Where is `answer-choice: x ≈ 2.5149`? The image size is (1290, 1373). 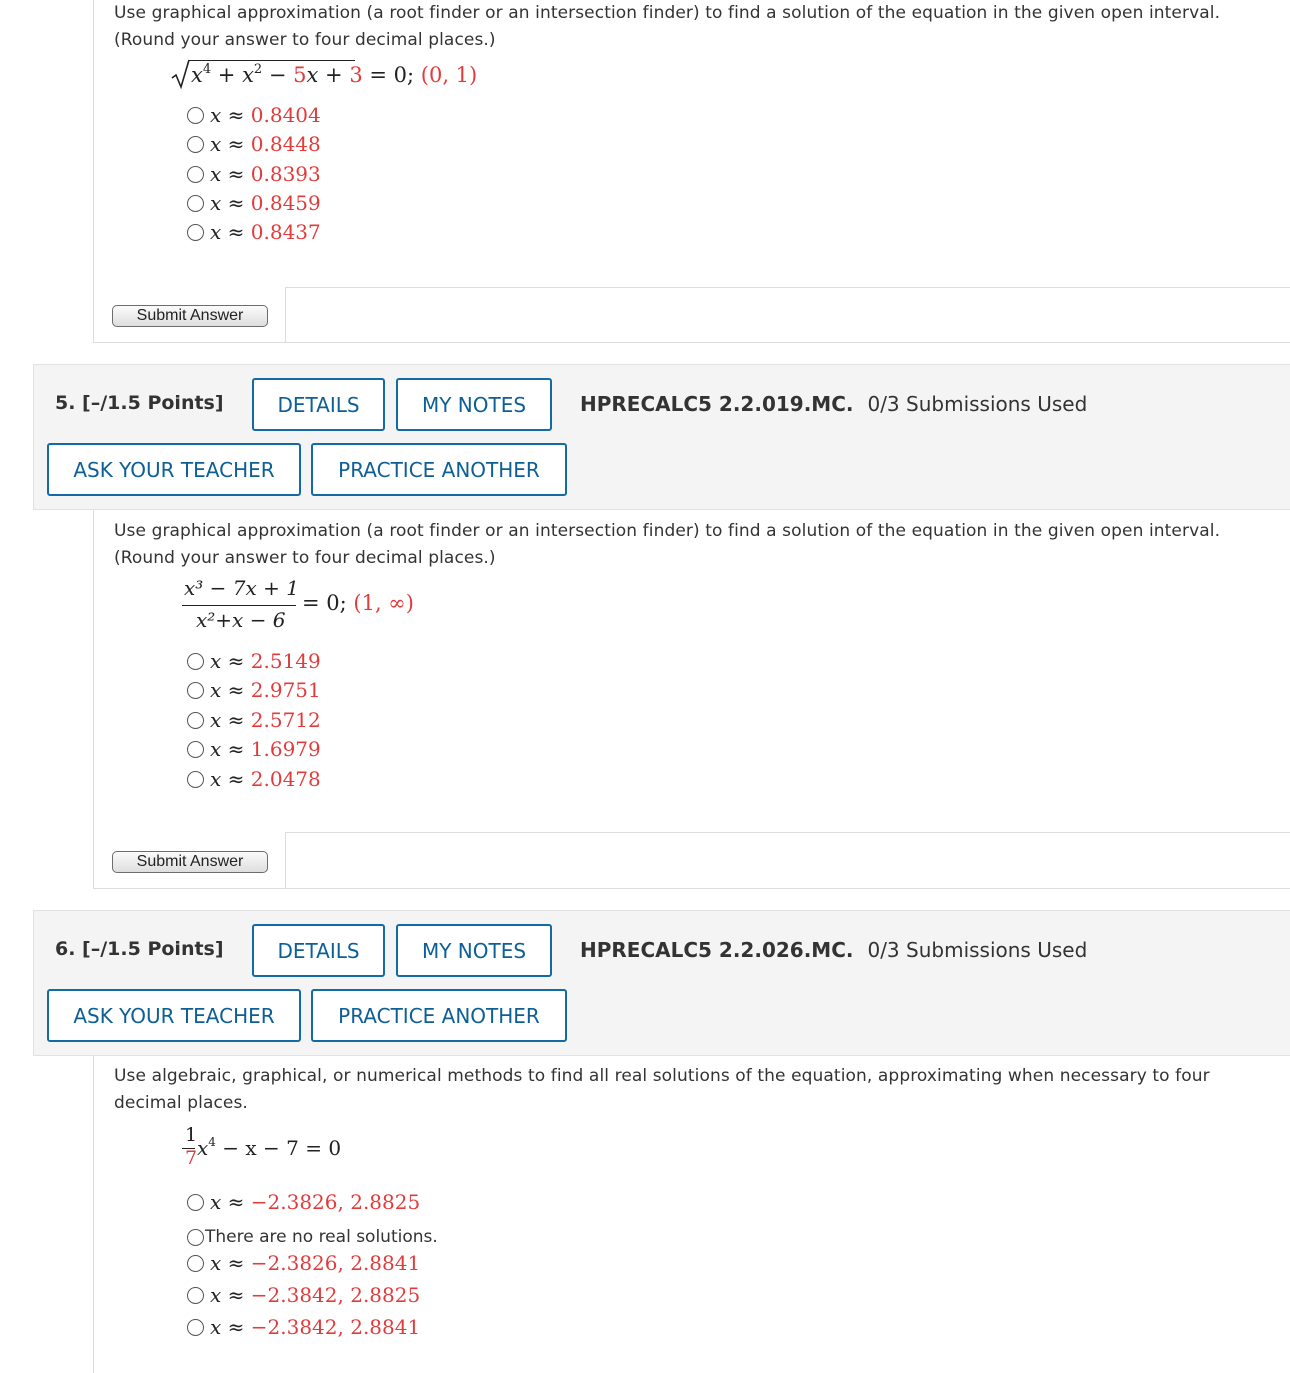 answer-choice: x ≈ 2.5149 is located at coordinates (254, 661).